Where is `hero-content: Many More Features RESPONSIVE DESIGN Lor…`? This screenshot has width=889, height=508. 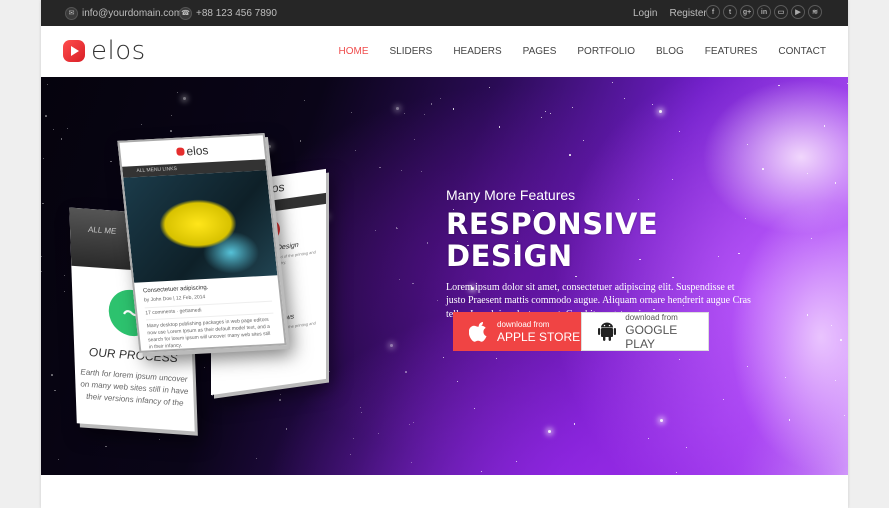 hero-content: Many More Features RESPONSIVE DESIGN Lor… is located at coordinates (611, 254).